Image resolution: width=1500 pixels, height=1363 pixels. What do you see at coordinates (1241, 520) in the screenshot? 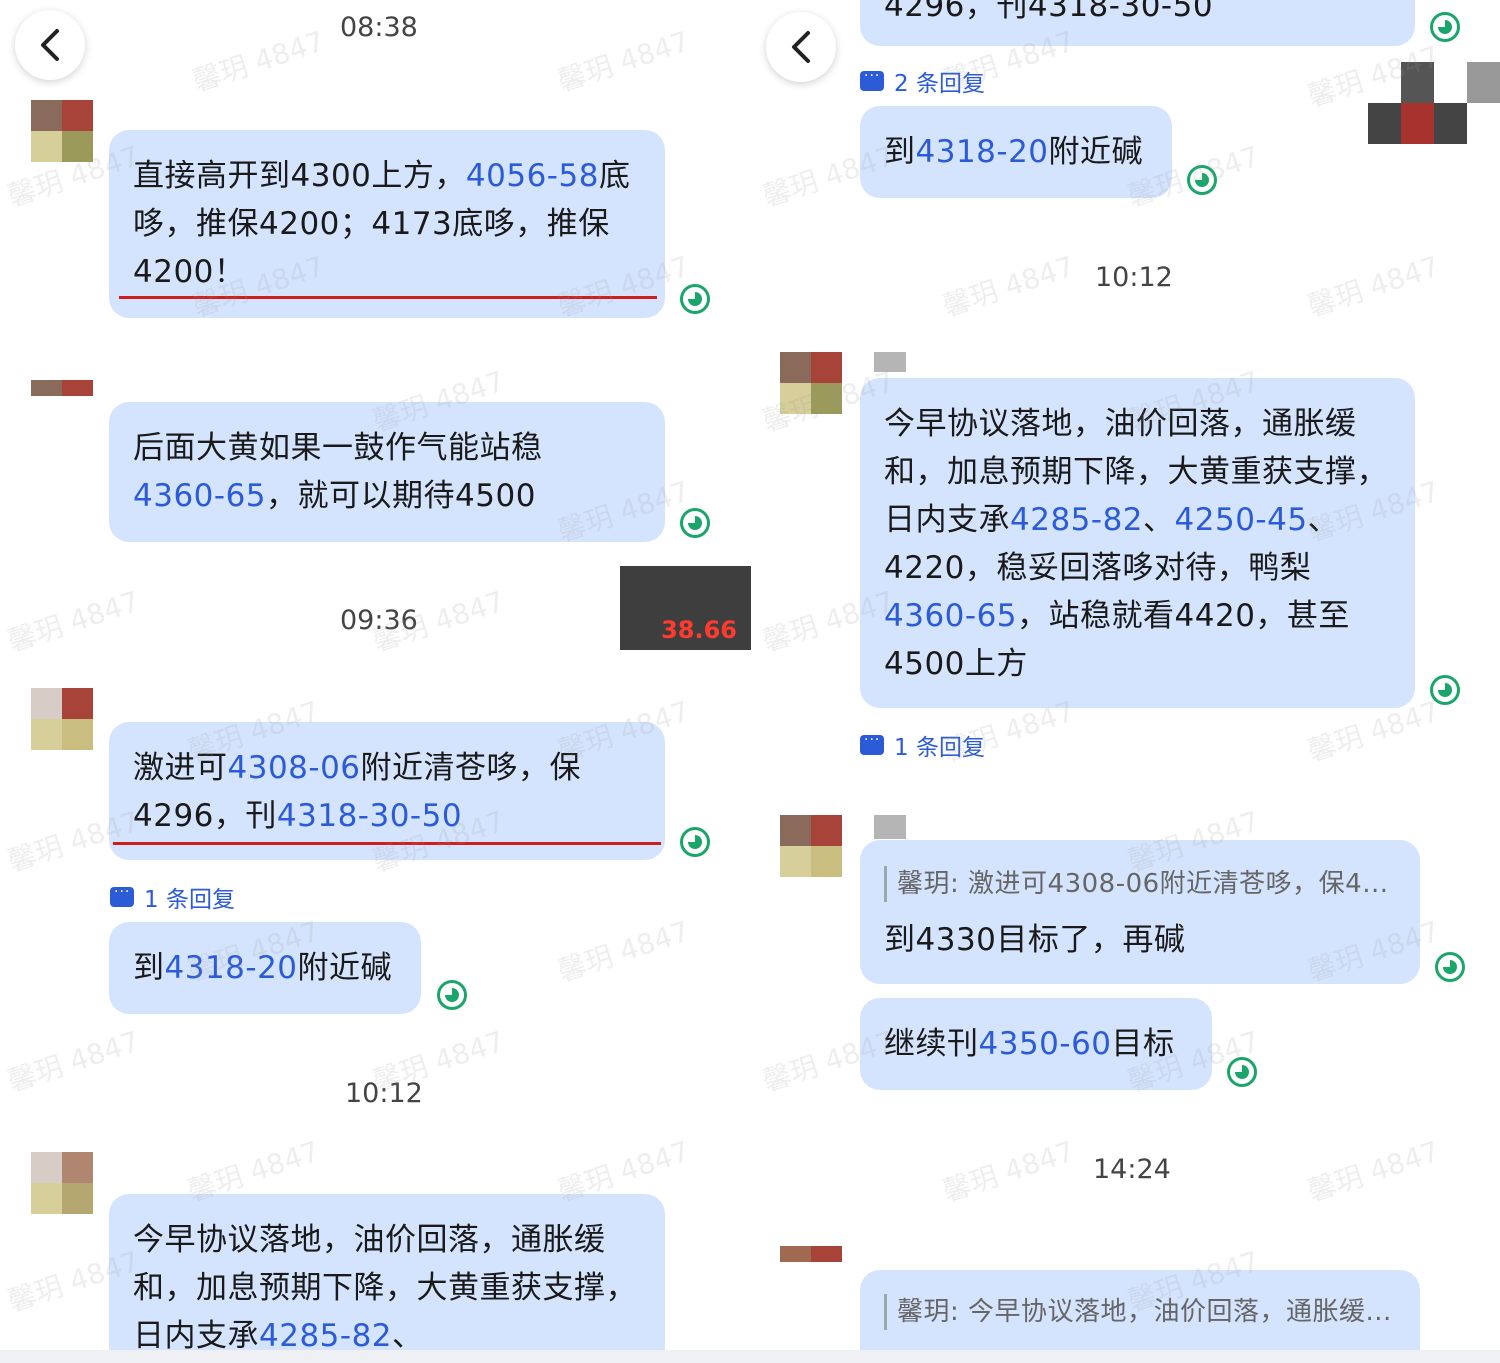
I see `price-highlight: 4250-45` at bounding box center [1241, 520].